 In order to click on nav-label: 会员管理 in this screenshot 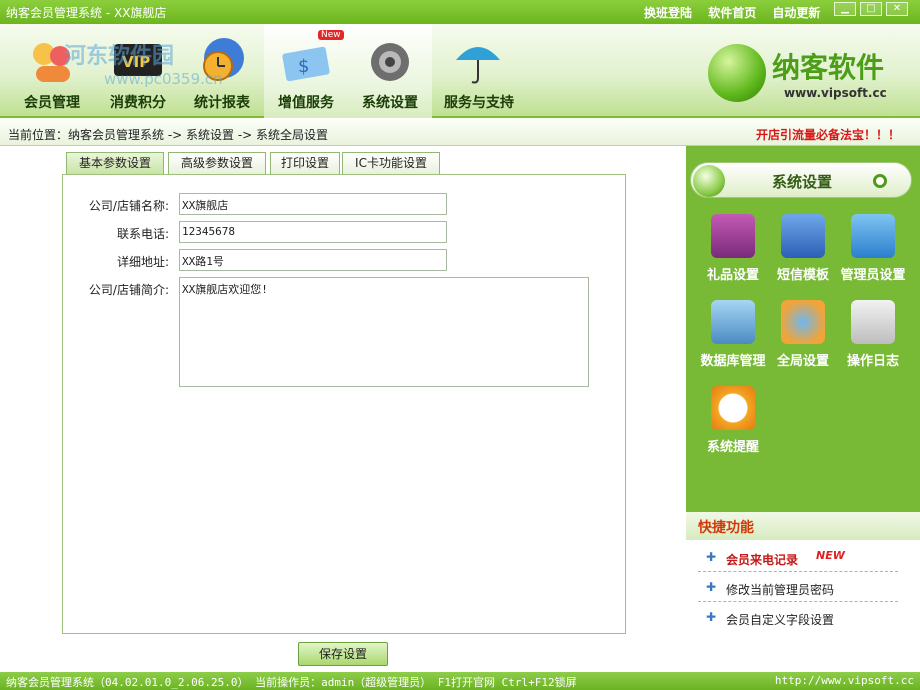, I will do `click(52, 103)`.